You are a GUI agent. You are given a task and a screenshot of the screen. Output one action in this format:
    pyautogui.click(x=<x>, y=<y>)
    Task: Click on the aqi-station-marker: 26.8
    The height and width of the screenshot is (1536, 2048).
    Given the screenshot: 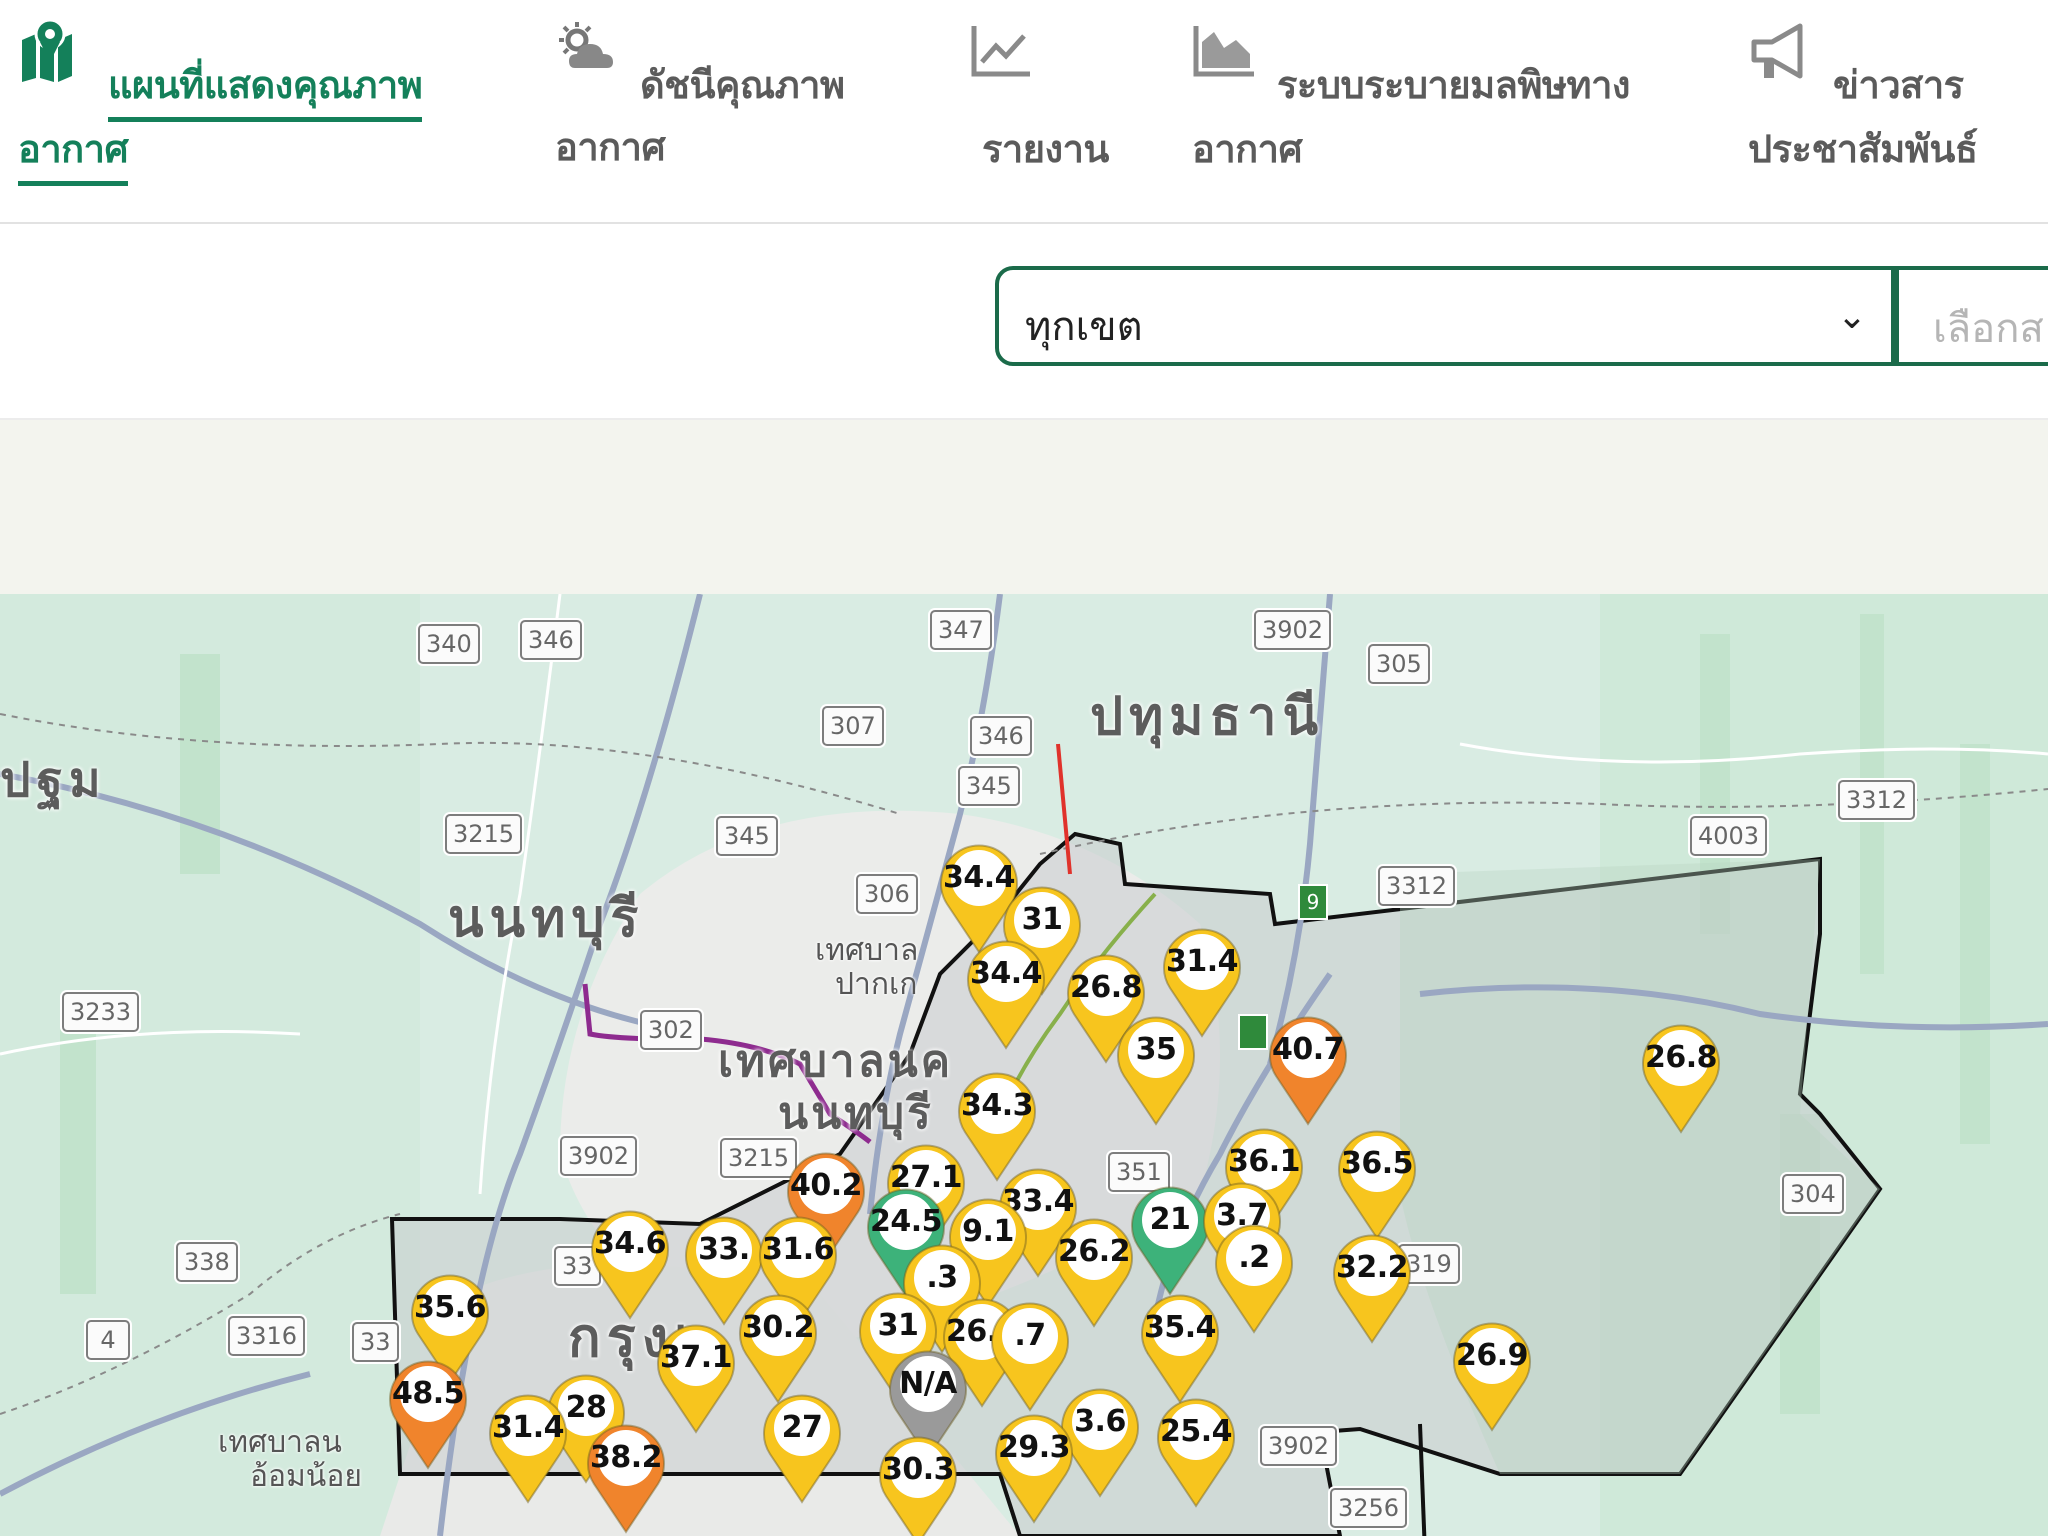 What is the action you would take?
    pyautogui.click(x=1681, y=1075)
    